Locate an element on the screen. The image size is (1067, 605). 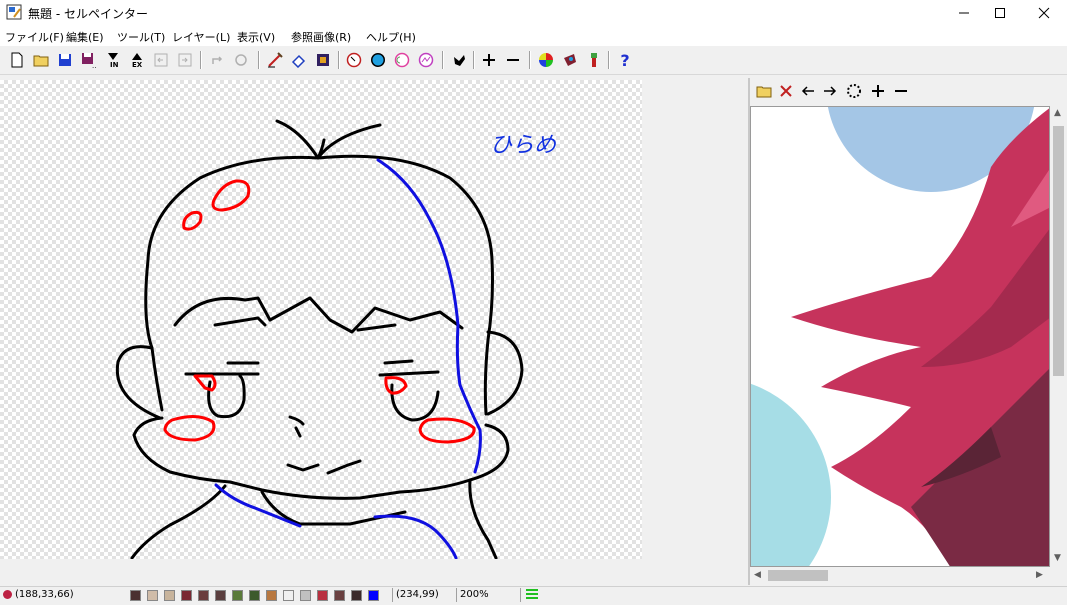
redo-button is located at coordinates (217, 60).